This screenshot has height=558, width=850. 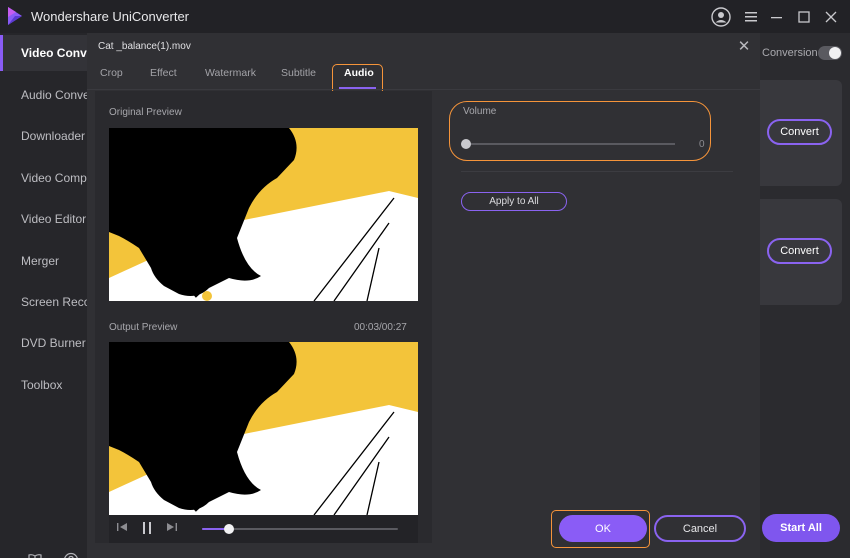 What do you see at coordinates (144, 46) in the screenshot?
I see `dialog-title: Cat _balance(1).mov` at bounding box center [144, 46].